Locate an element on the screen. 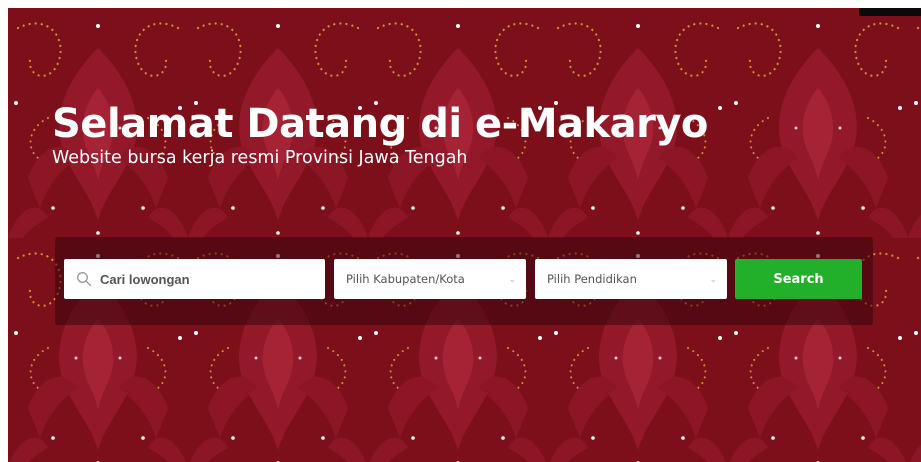 This screenshot has height=462, width=921. top-corner-strip is located at coordinates (890, 12).